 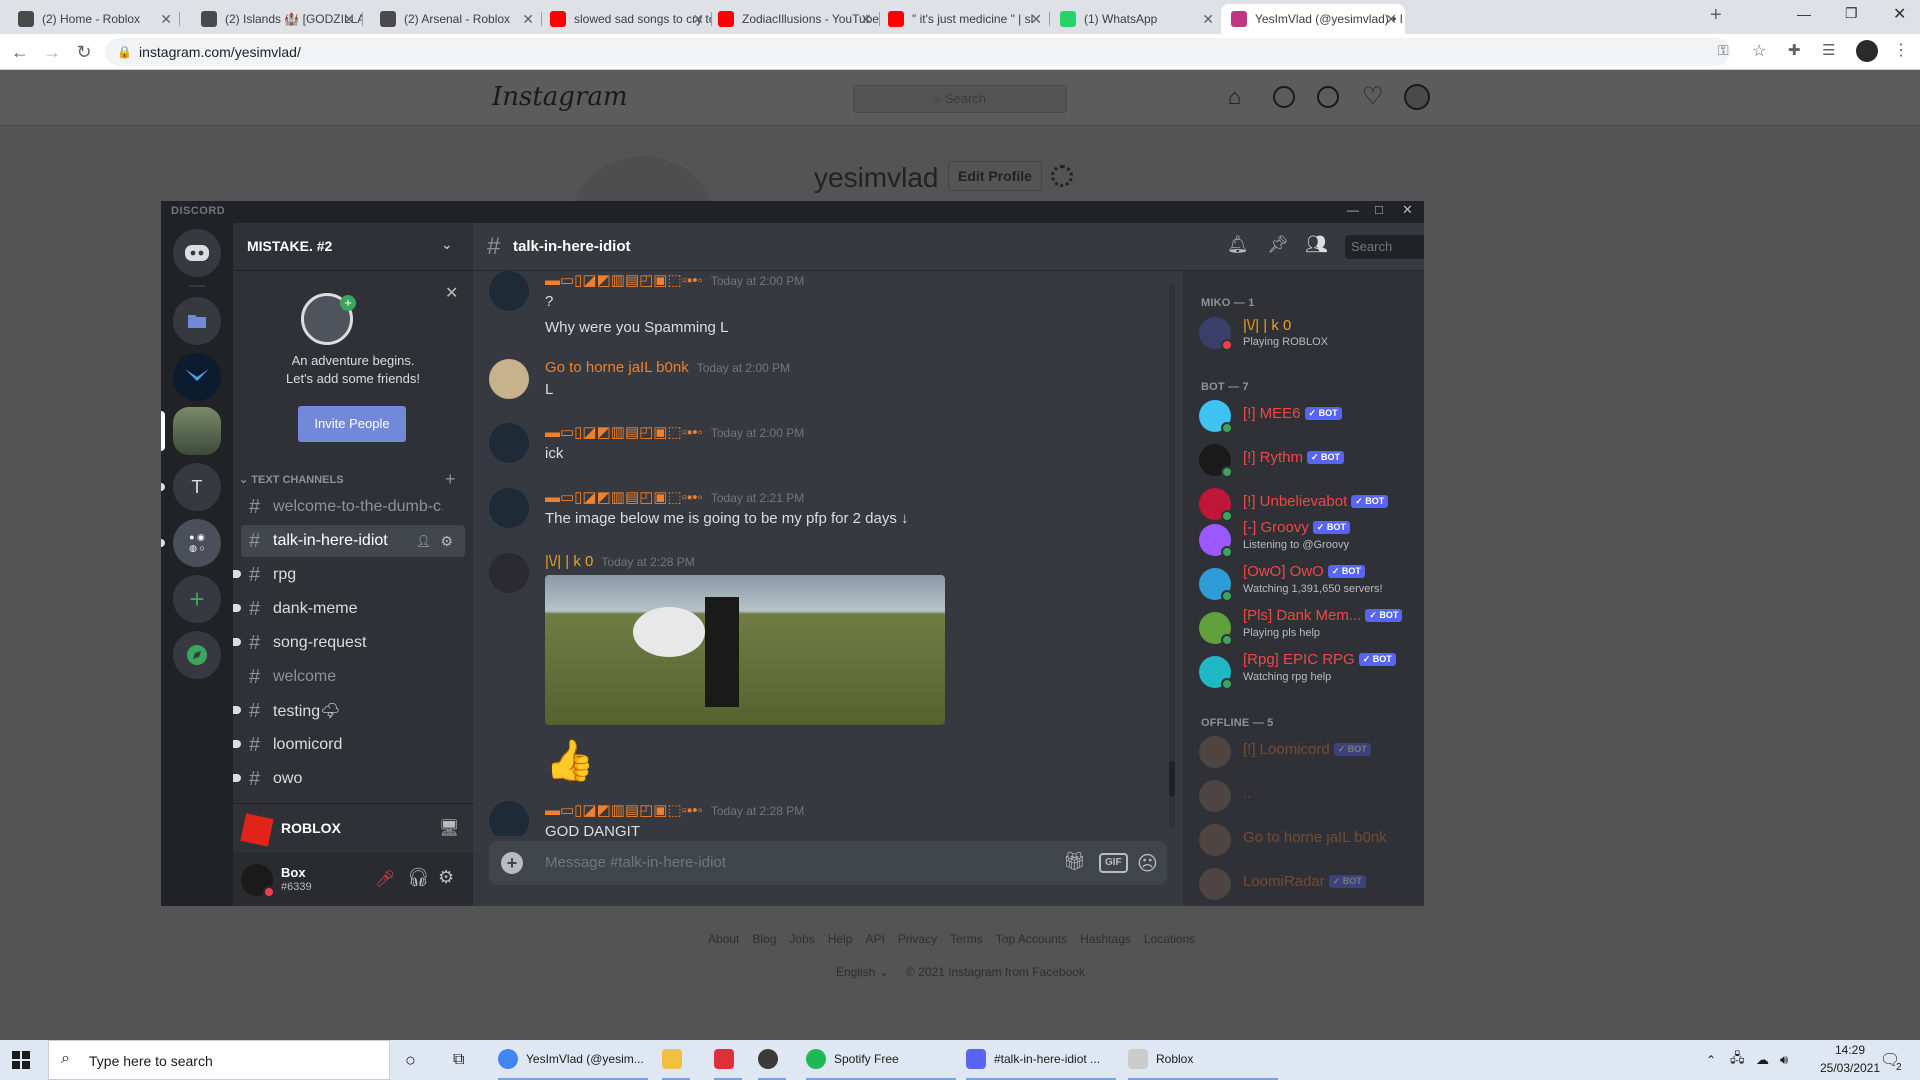 What do you see at coordinates (1762, 1060) in the screenshot?
I see `cloud-icon: ☁` at bounding box center [1762, 1060].